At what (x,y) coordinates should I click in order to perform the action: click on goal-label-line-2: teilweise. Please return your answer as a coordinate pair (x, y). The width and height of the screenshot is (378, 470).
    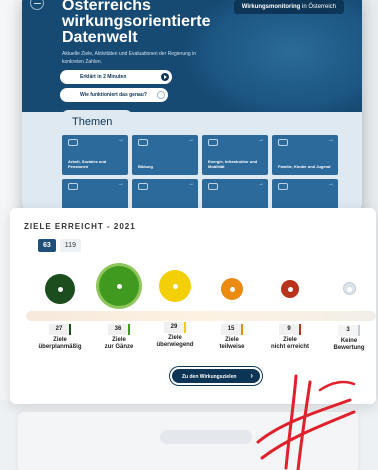
    Looking at the image, I should click on (232, 347).